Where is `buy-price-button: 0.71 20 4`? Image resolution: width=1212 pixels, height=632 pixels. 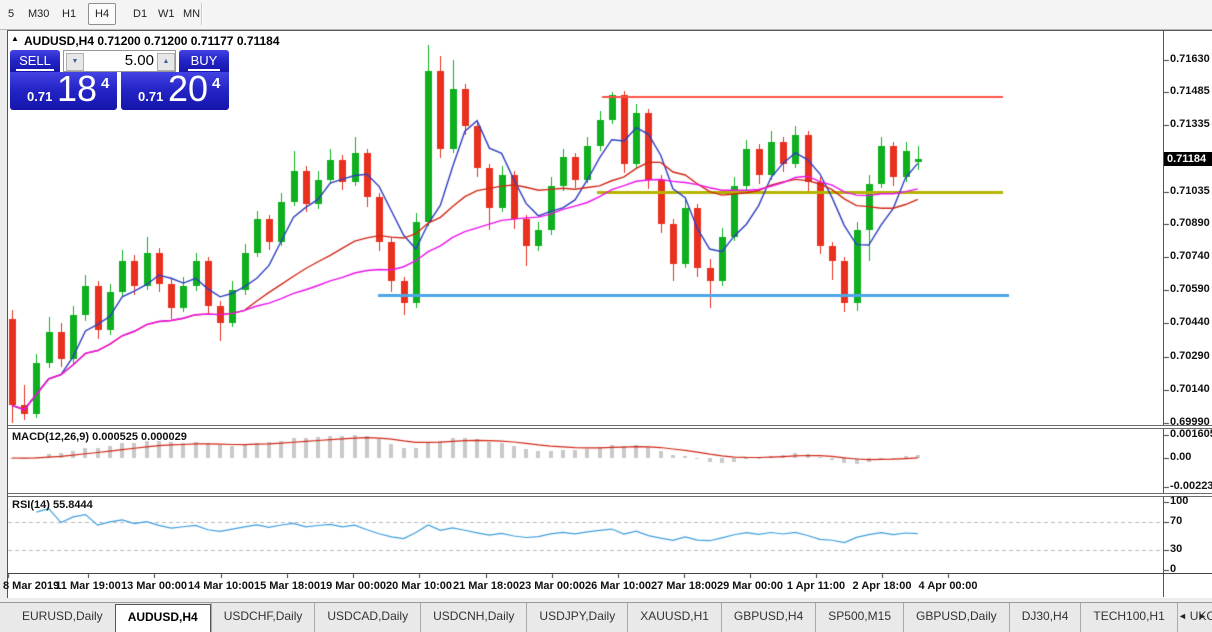 buy-price-button: 0.71 20 4 is located at coordinates (175, 89).